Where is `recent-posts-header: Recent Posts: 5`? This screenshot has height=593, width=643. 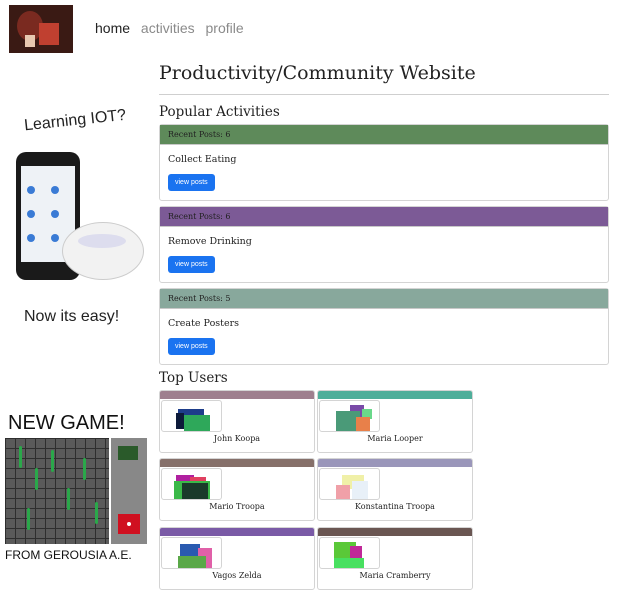
recent-posts-header: Recent Posts: 5 is located at coordinates (384, 299).